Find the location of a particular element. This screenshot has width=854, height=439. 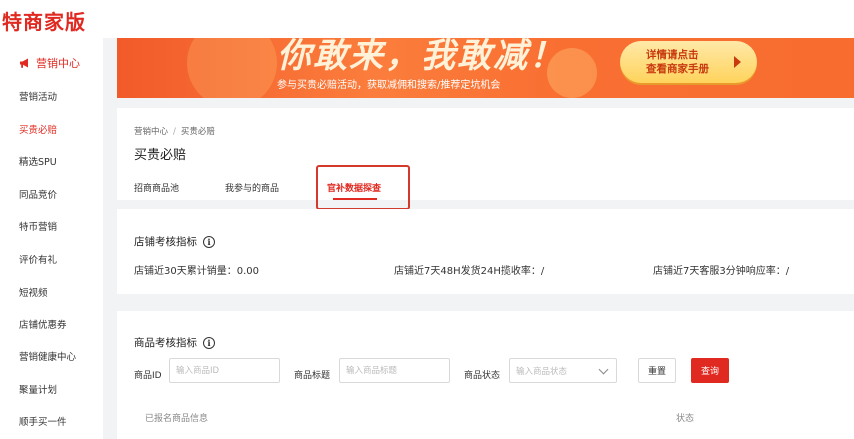

section-title-text: 店铺考核指标 is located at coordinates (165, 242).